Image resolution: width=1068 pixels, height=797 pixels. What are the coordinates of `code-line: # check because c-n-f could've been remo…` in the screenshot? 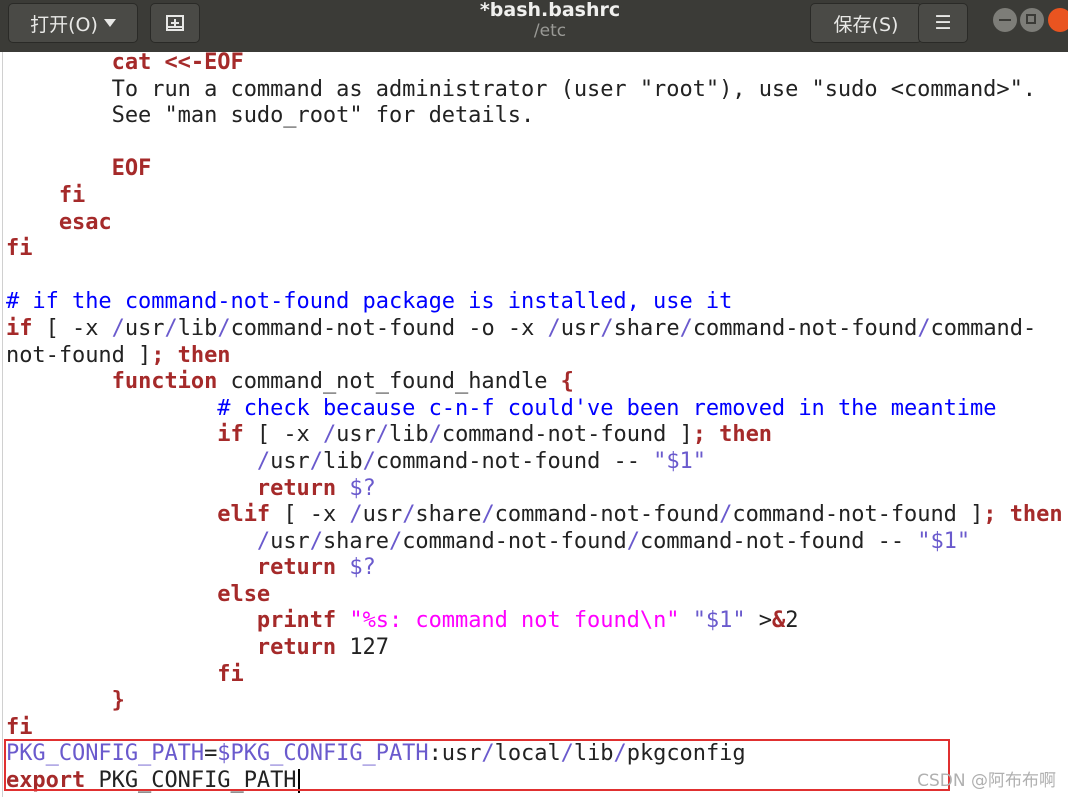 It's located at (534, 409).